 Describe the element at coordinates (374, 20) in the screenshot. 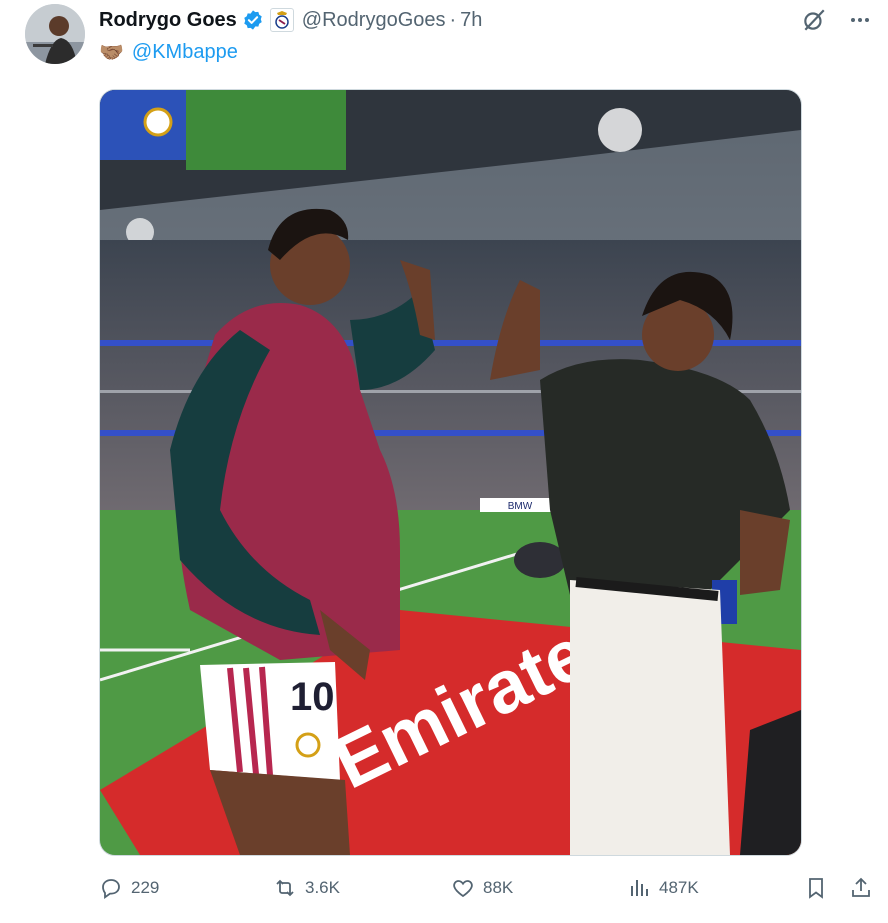

I see `author-handle: @RodrygoGoes` at that location.